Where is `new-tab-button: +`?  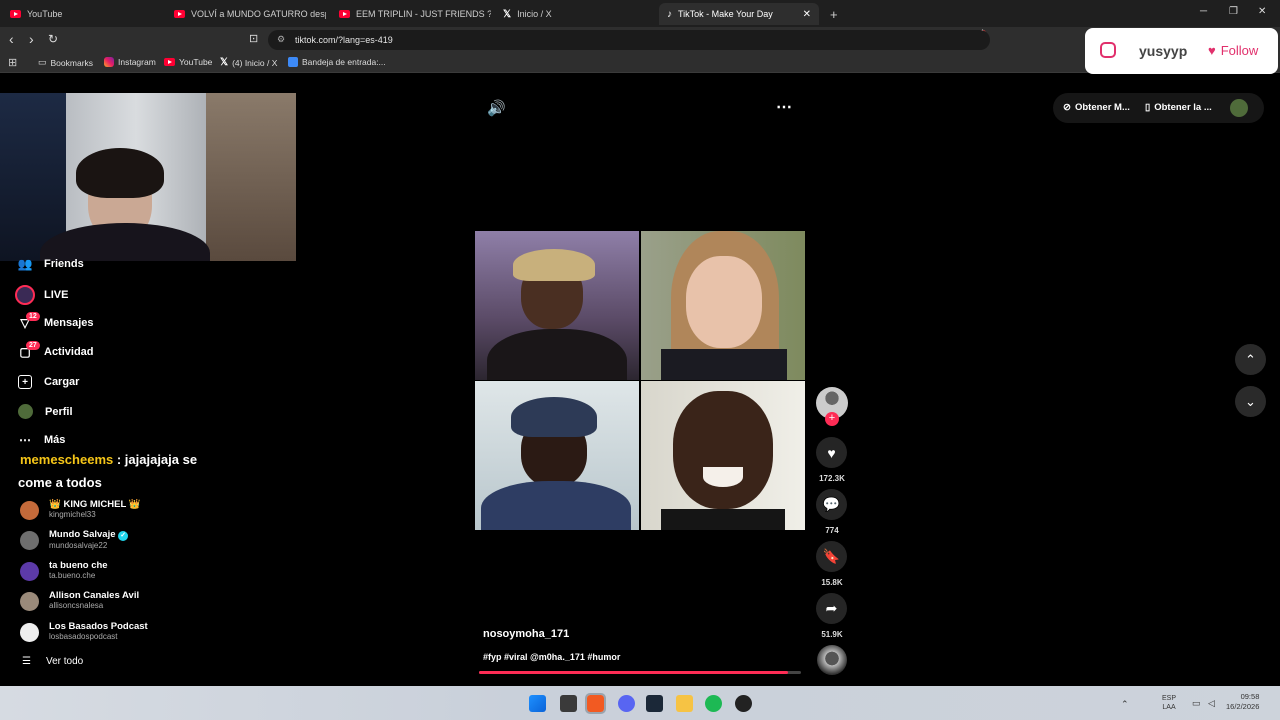
new-tab-button: + is located at coordinates (834, 14).